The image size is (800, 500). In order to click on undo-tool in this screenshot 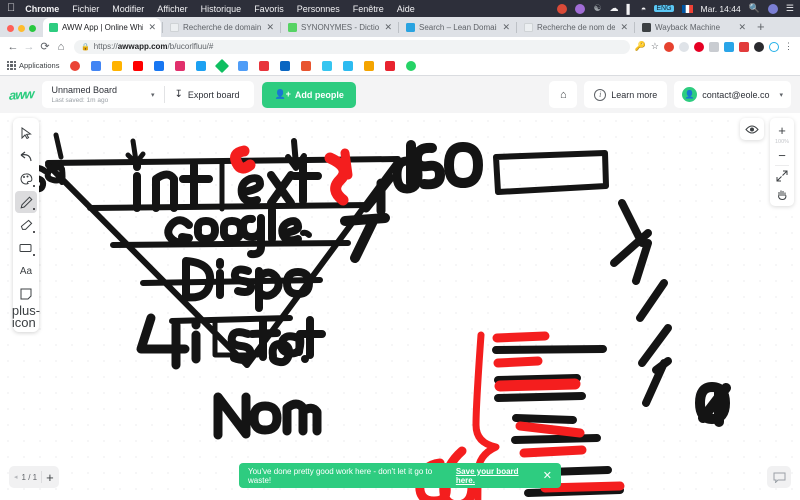, I will do `click(26, 156)`.